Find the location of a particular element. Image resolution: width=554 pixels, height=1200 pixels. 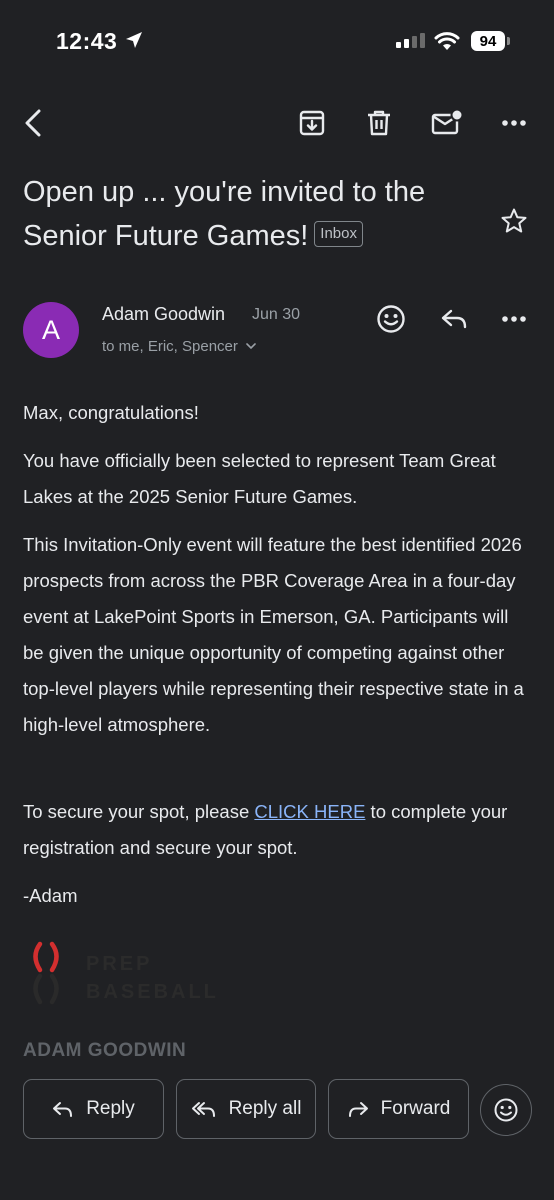

trash-icon is located at coordinates (379, 123).